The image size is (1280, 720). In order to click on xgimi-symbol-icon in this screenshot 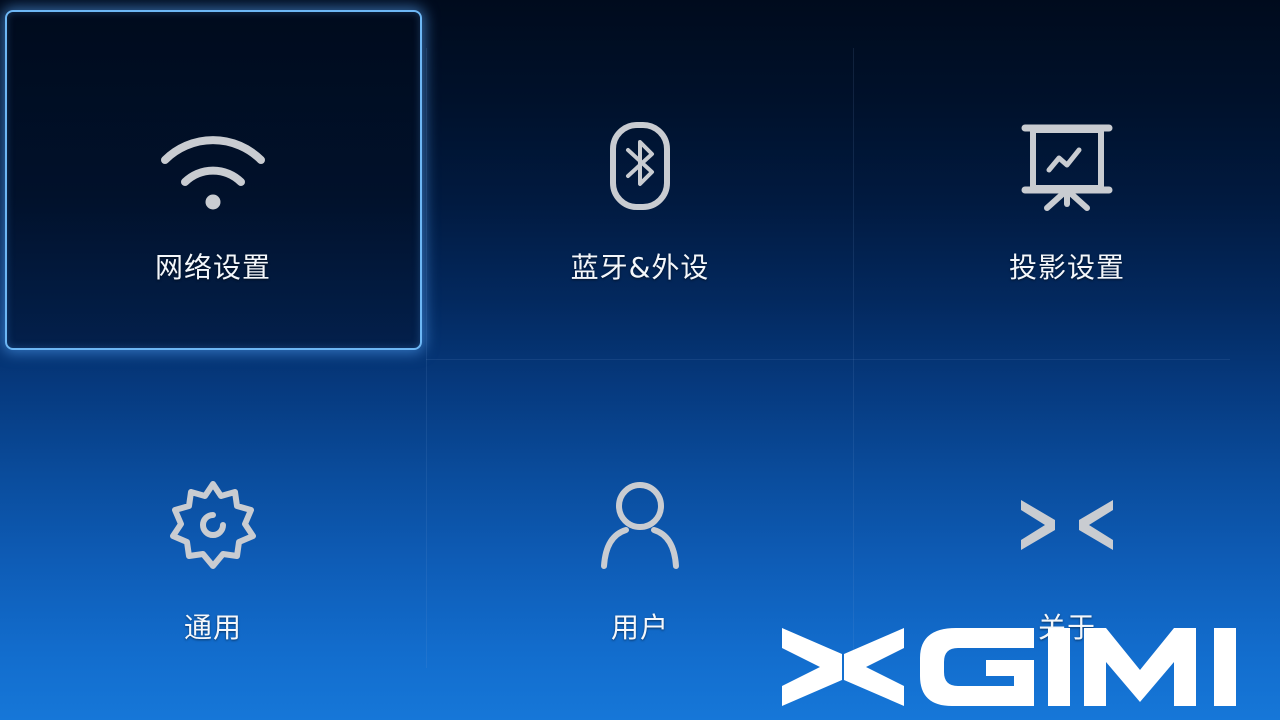, I will do `click(1067, 525)`.